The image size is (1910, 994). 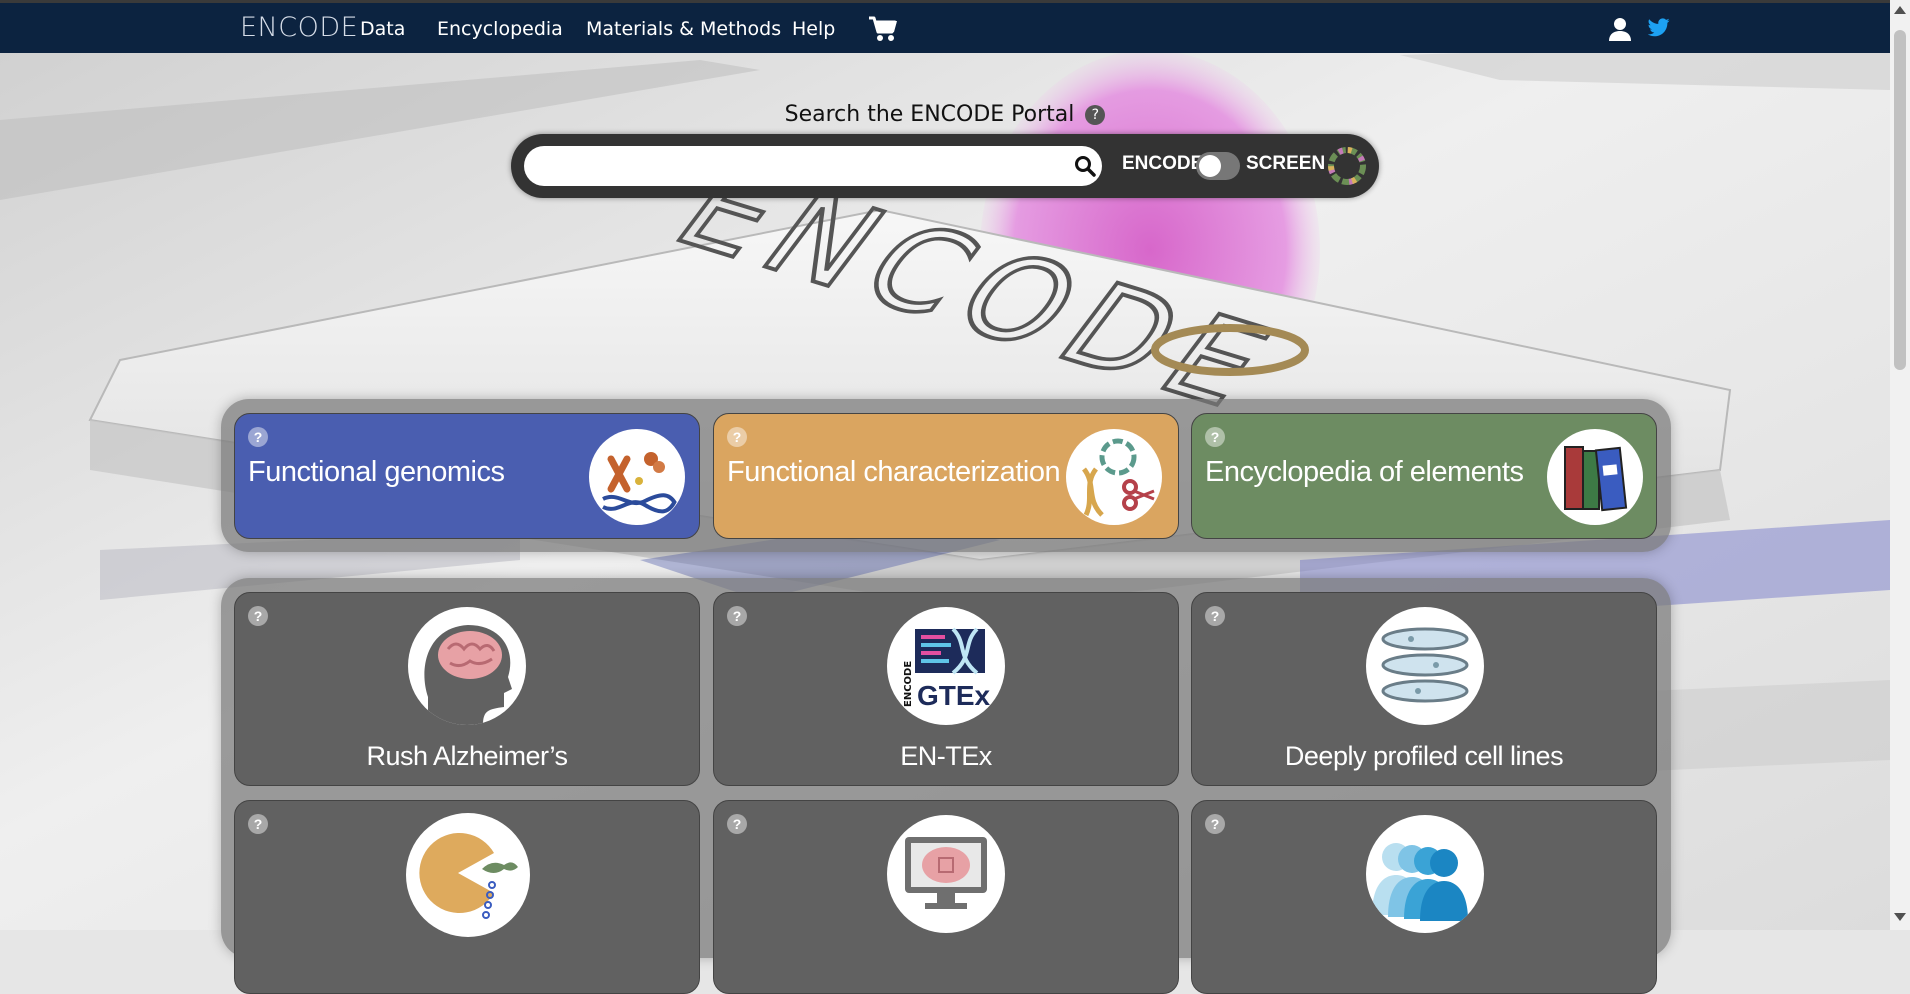 I want to click on search-icon, so click(x=1085, y=168).